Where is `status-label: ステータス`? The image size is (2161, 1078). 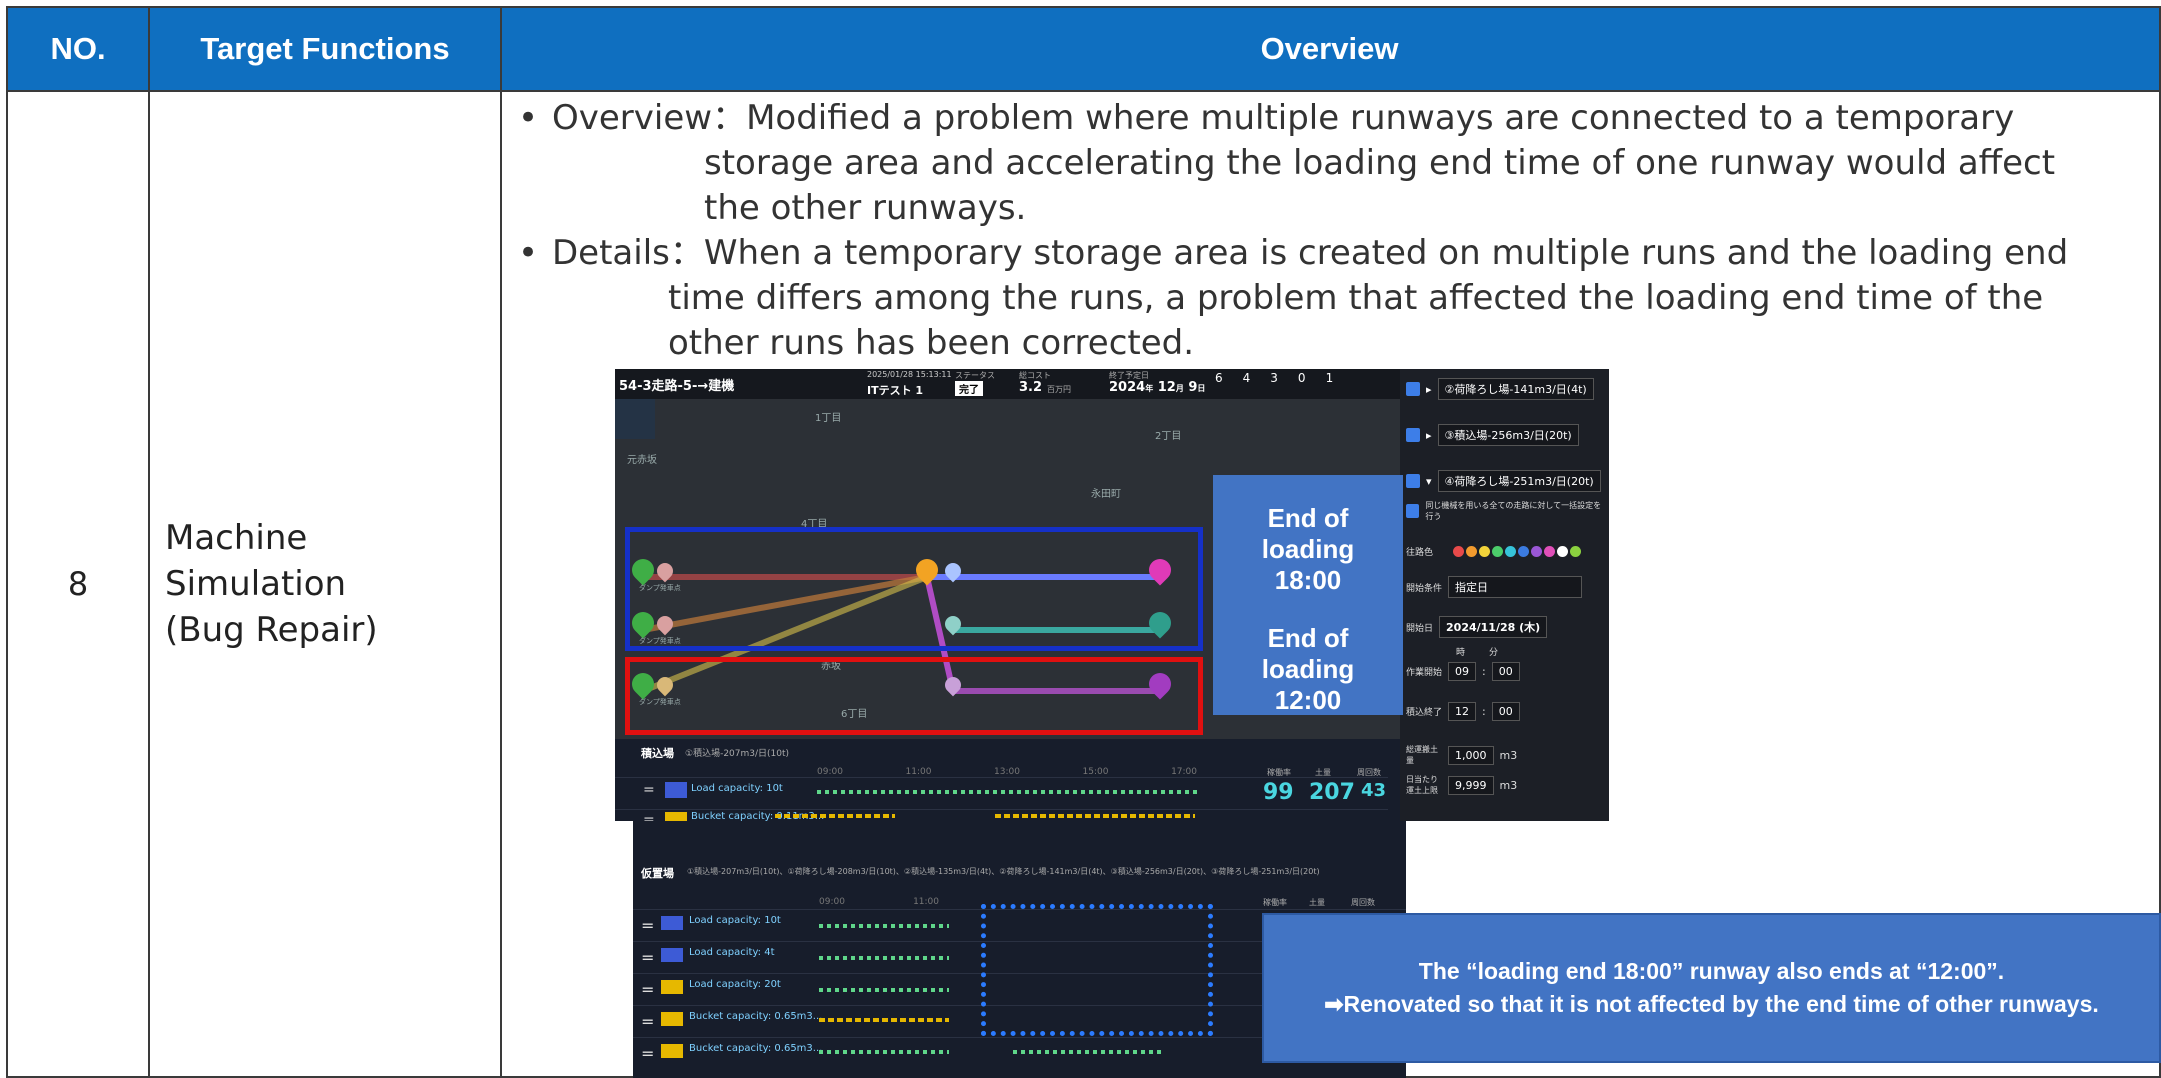 status-label: ステータス is located at coordinates (975, 375).